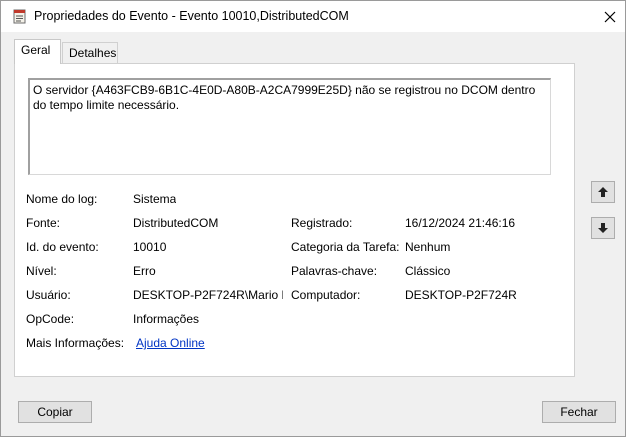 The image size is (626, 437). Describe the element at coordinates (62, 247) in the screenshot. I see `event-id-label: Id. do evento:` at that location.